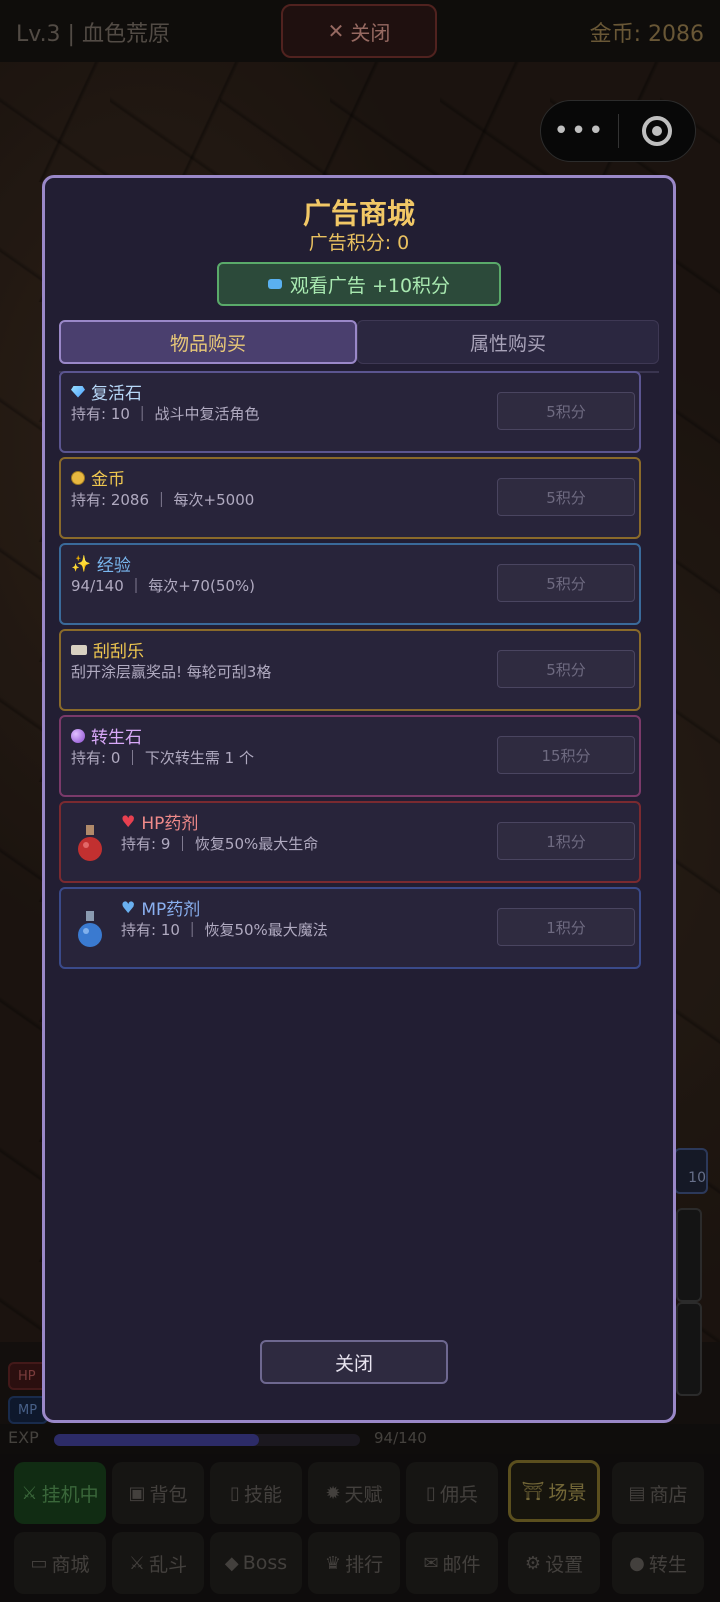 Image resolution: width=720 pixels, height=1602 pixels. Describe the element at coordinates (163, 500) in the screenshot. I see `item-description: 持有: 2086 ｜ 每次+5000` at that location.